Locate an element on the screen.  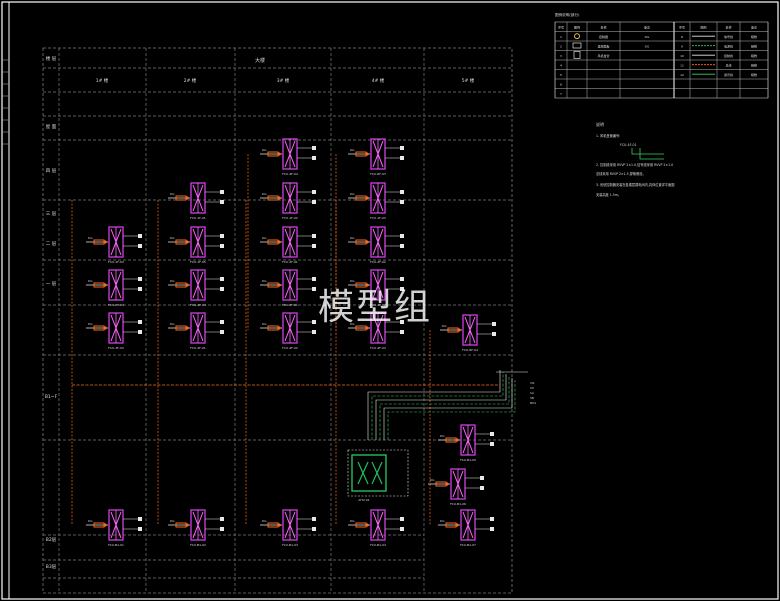
legend-cell: 信号线 is located at coordinates (728, 36).